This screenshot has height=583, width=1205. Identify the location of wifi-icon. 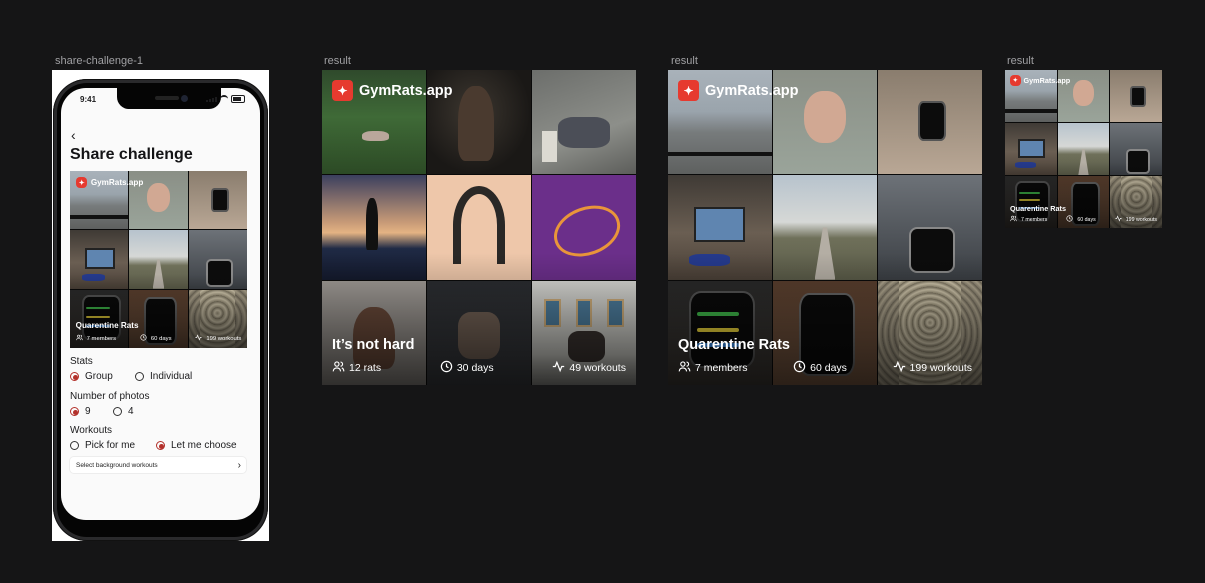
(224, 99).